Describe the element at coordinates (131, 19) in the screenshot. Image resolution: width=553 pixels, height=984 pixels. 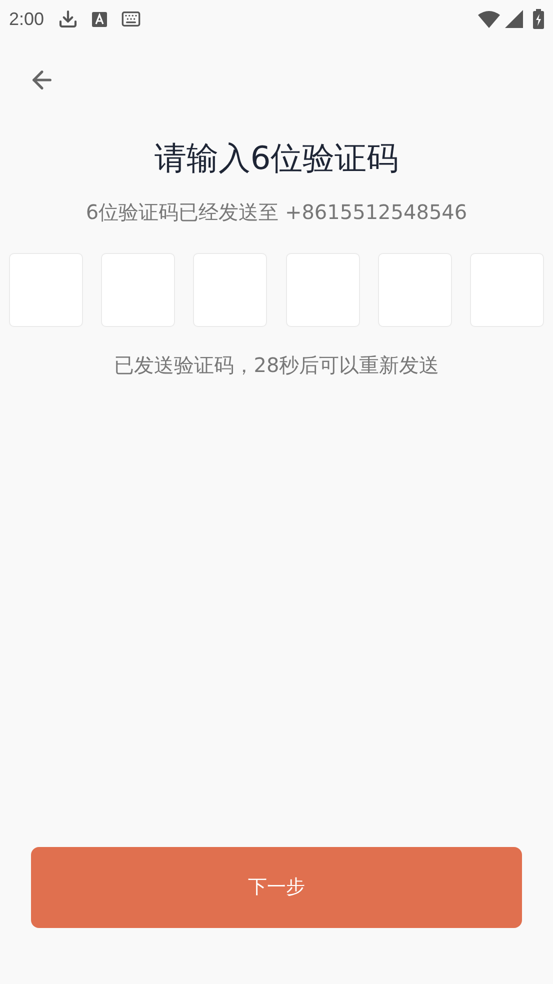
I see `keyboard-icon` at that location.